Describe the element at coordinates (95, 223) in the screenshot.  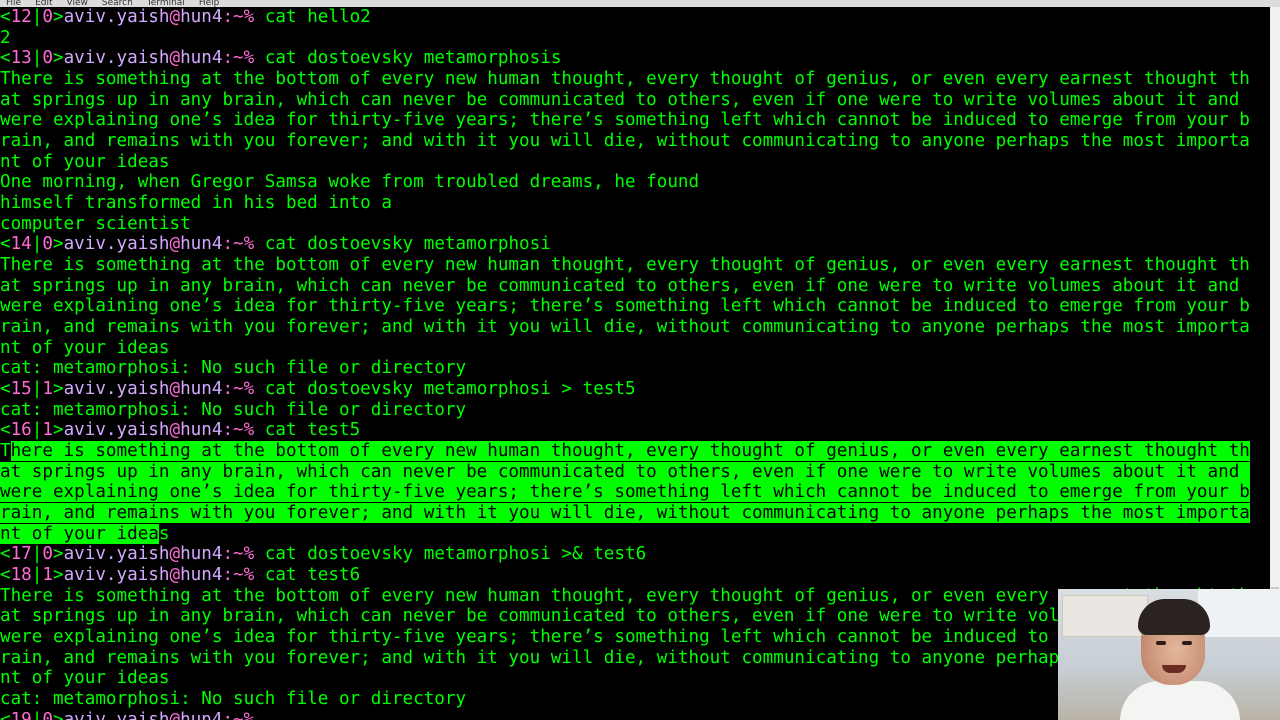
I see `terminal-text: computer scientist` at that location.